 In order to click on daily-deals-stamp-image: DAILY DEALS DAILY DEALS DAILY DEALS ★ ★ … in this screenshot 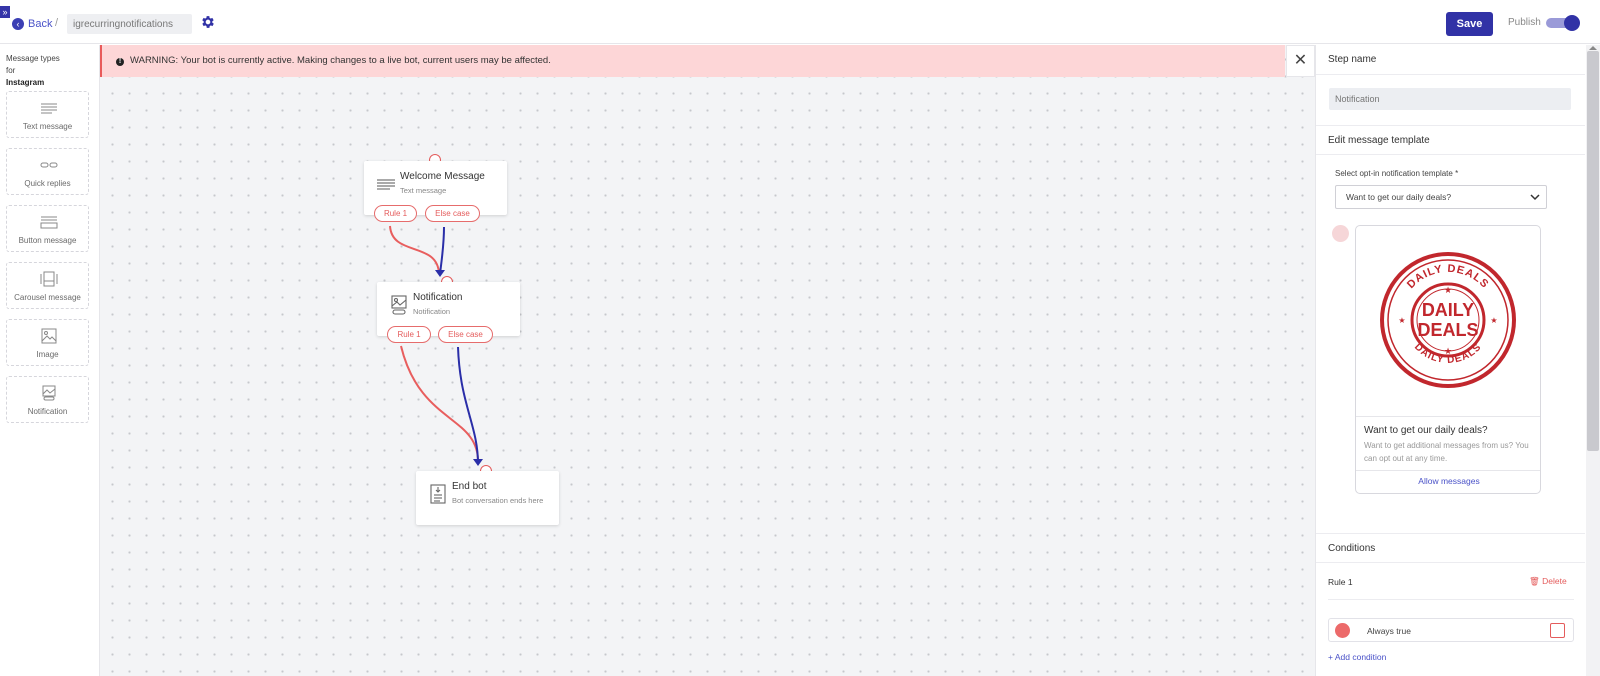, I will do `click(1448, 320)`.